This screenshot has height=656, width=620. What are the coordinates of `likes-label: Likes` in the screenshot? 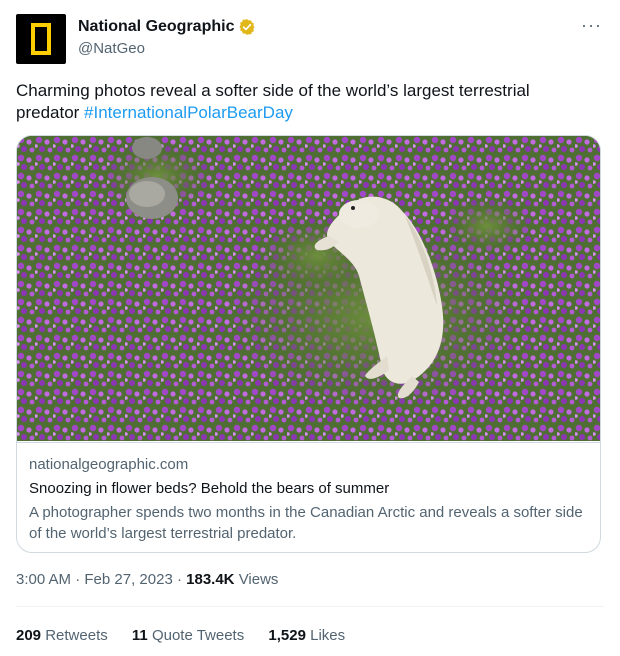 It's located at (328, 635).